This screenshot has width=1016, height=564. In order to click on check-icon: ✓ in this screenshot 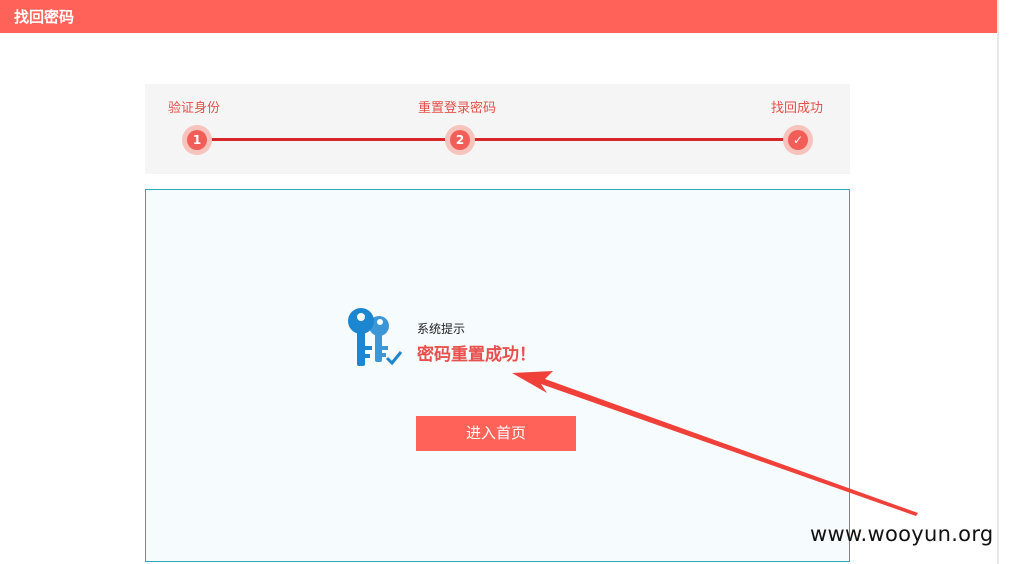, I will do `click(798, 140)`.